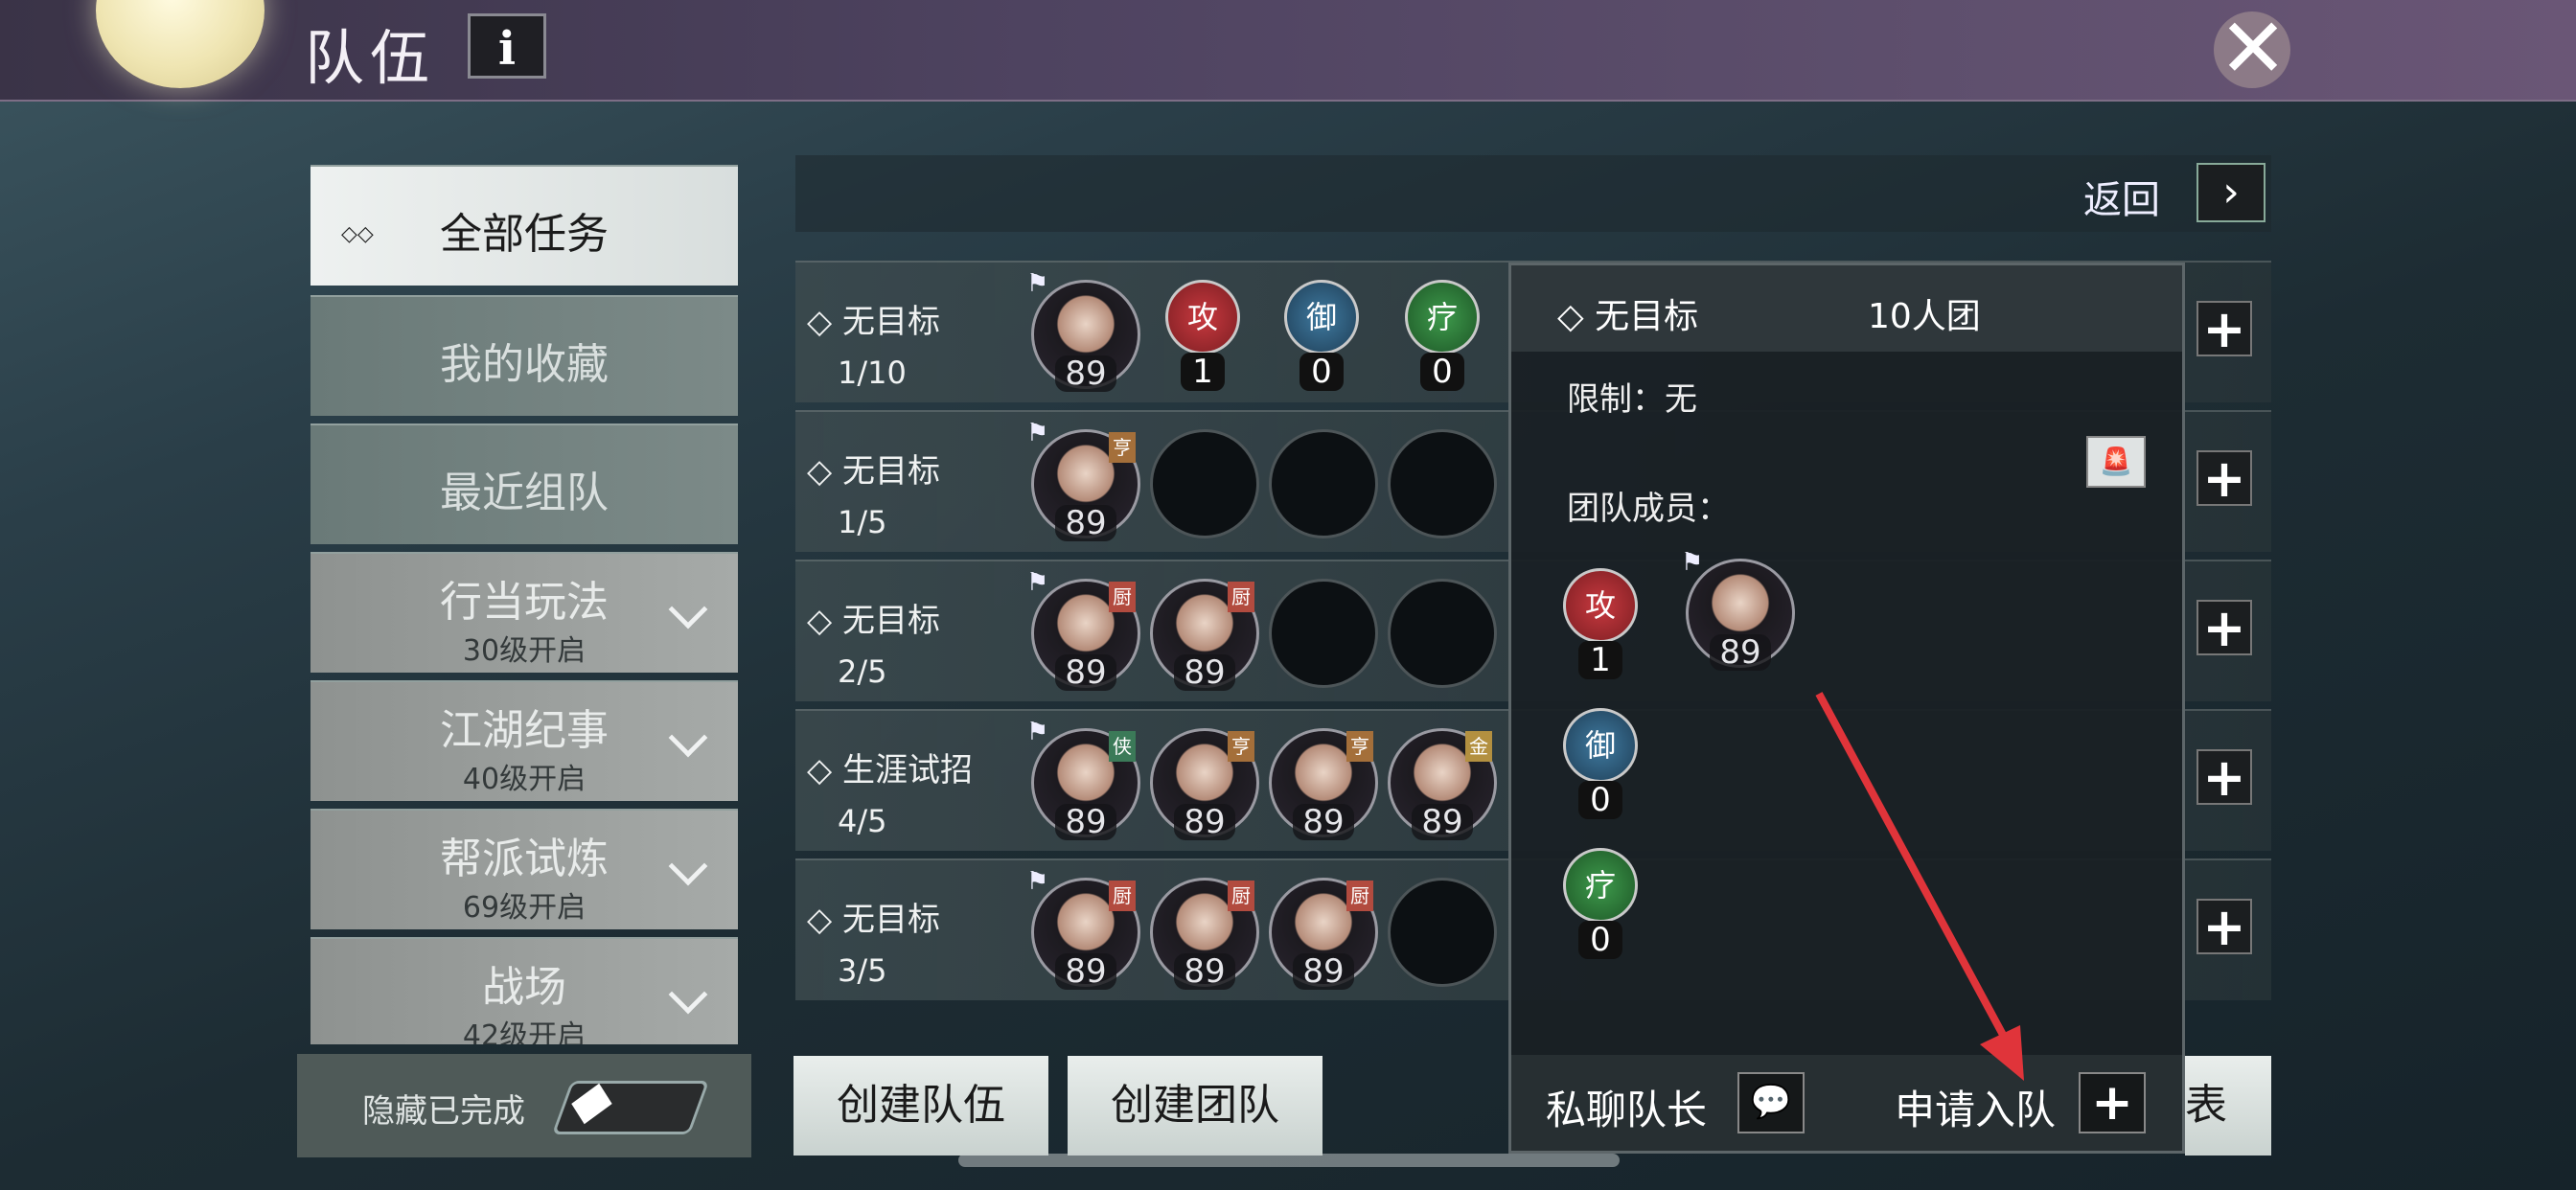 Image resolution: width=2576 pixels, height=1190 pixels. I want to click on list-header: 返回 ›, so click(1533, 194).